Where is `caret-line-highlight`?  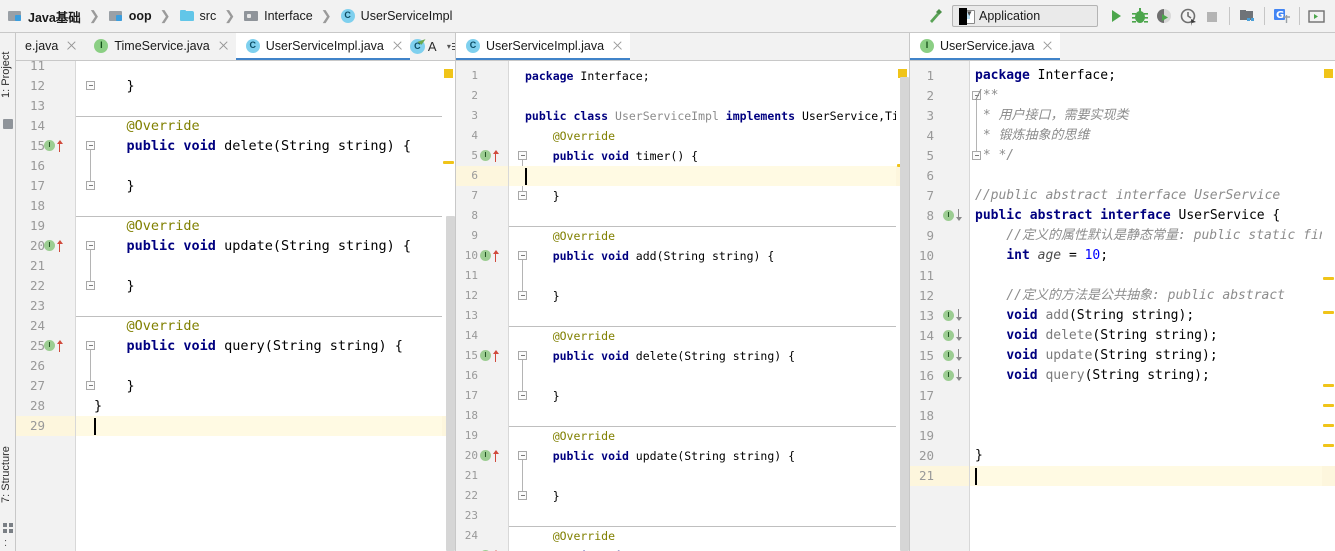 caret-line-highlight is located at coordinates (709, 176).